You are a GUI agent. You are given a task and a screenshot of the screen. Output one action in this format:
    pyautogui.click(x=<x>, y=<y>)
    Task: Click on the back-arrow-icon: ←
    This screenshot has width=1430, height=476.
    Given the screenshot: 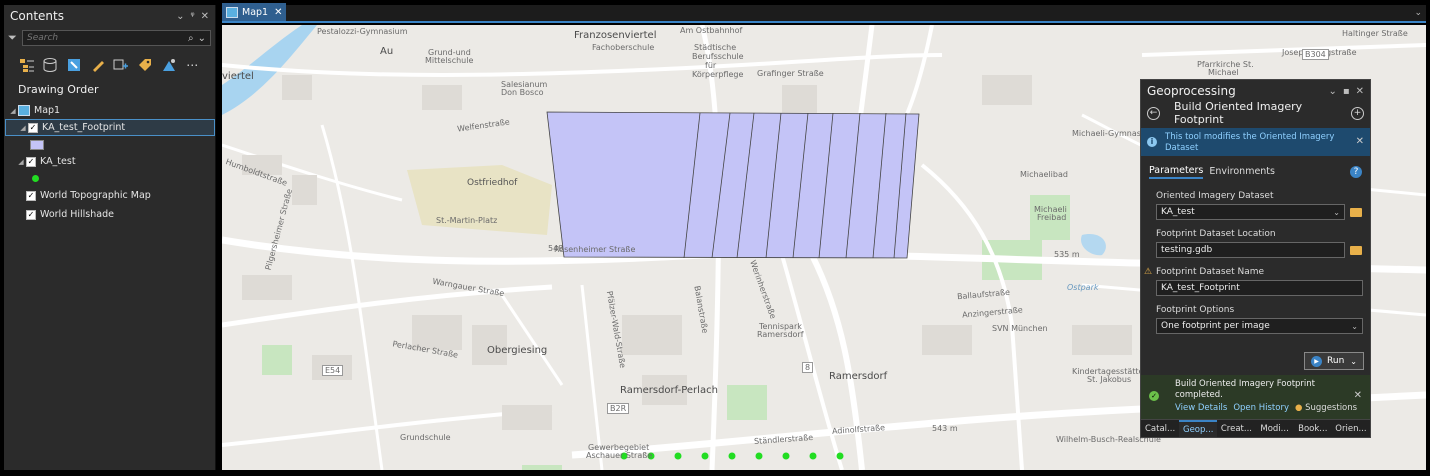 What is the action you would take?
    pyautogui.click(x=1153, y=113)
    